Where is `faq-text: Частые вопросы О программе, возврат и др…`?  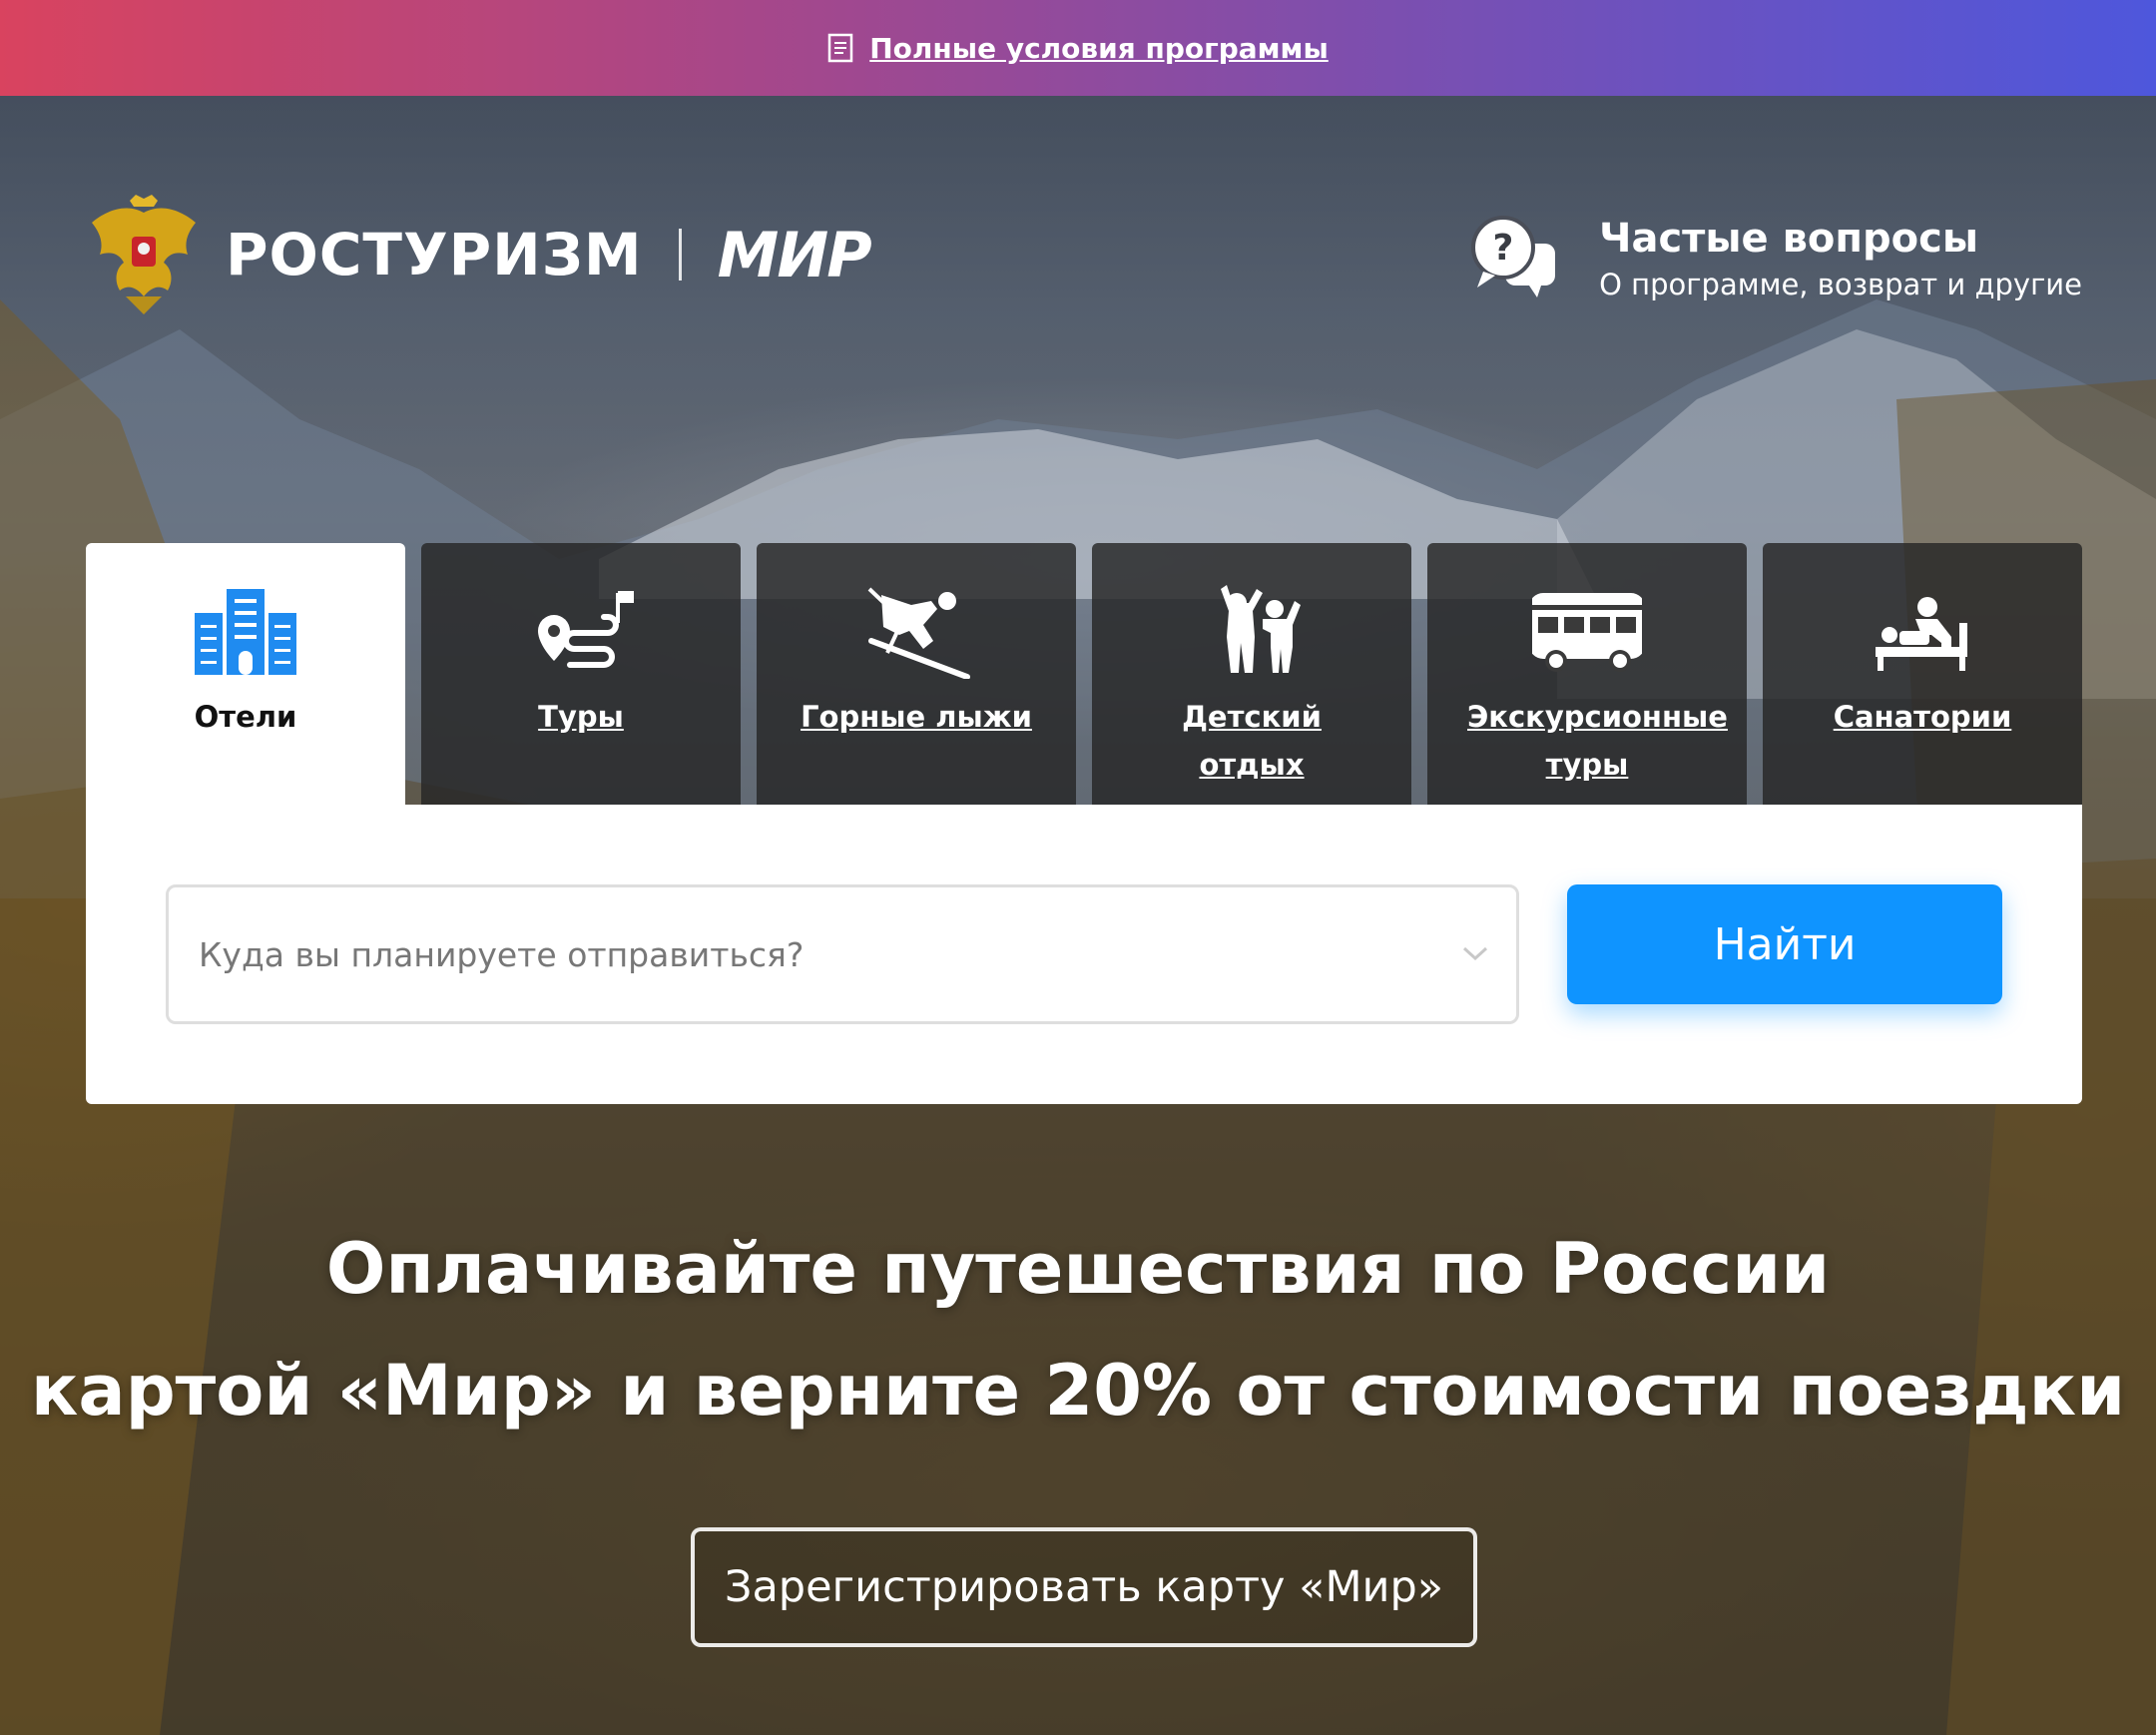
faq-text: Частые вопросы О программе, возврат и др… is located at coordinates (1840, 258).